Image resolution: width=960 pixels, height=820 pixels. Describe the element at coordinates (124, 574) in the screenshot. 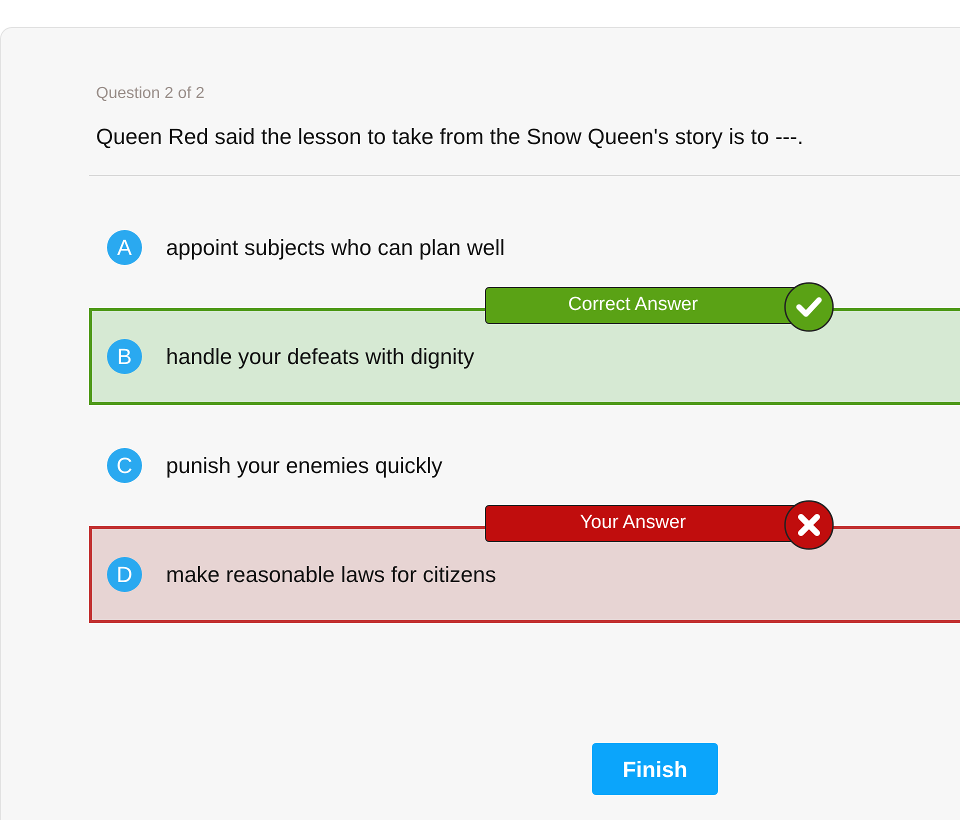

I see `option-letter: D` at that location.